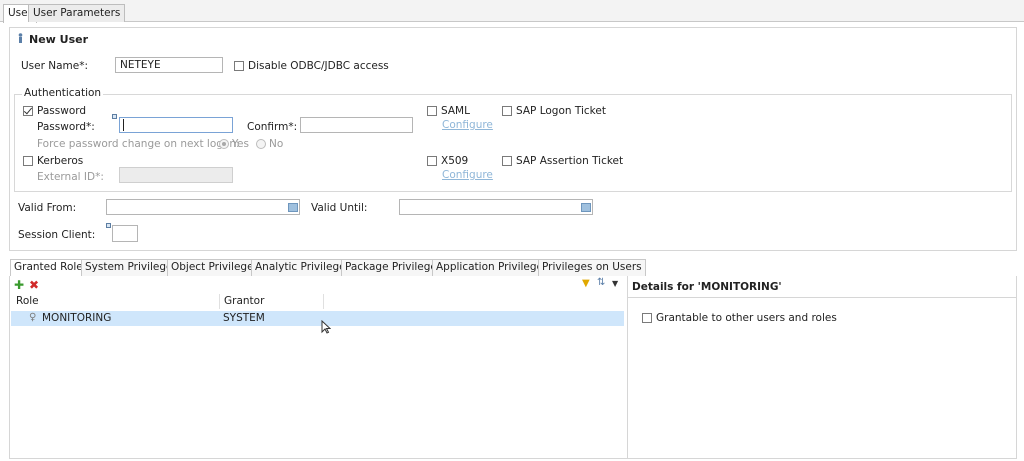 Image resolution: width=1024 pixels, height=461 pixels. What do you see at coordinates (356, 125) in the screenshot?
I see `confirm-password-input` at bounding box center [356, 125].